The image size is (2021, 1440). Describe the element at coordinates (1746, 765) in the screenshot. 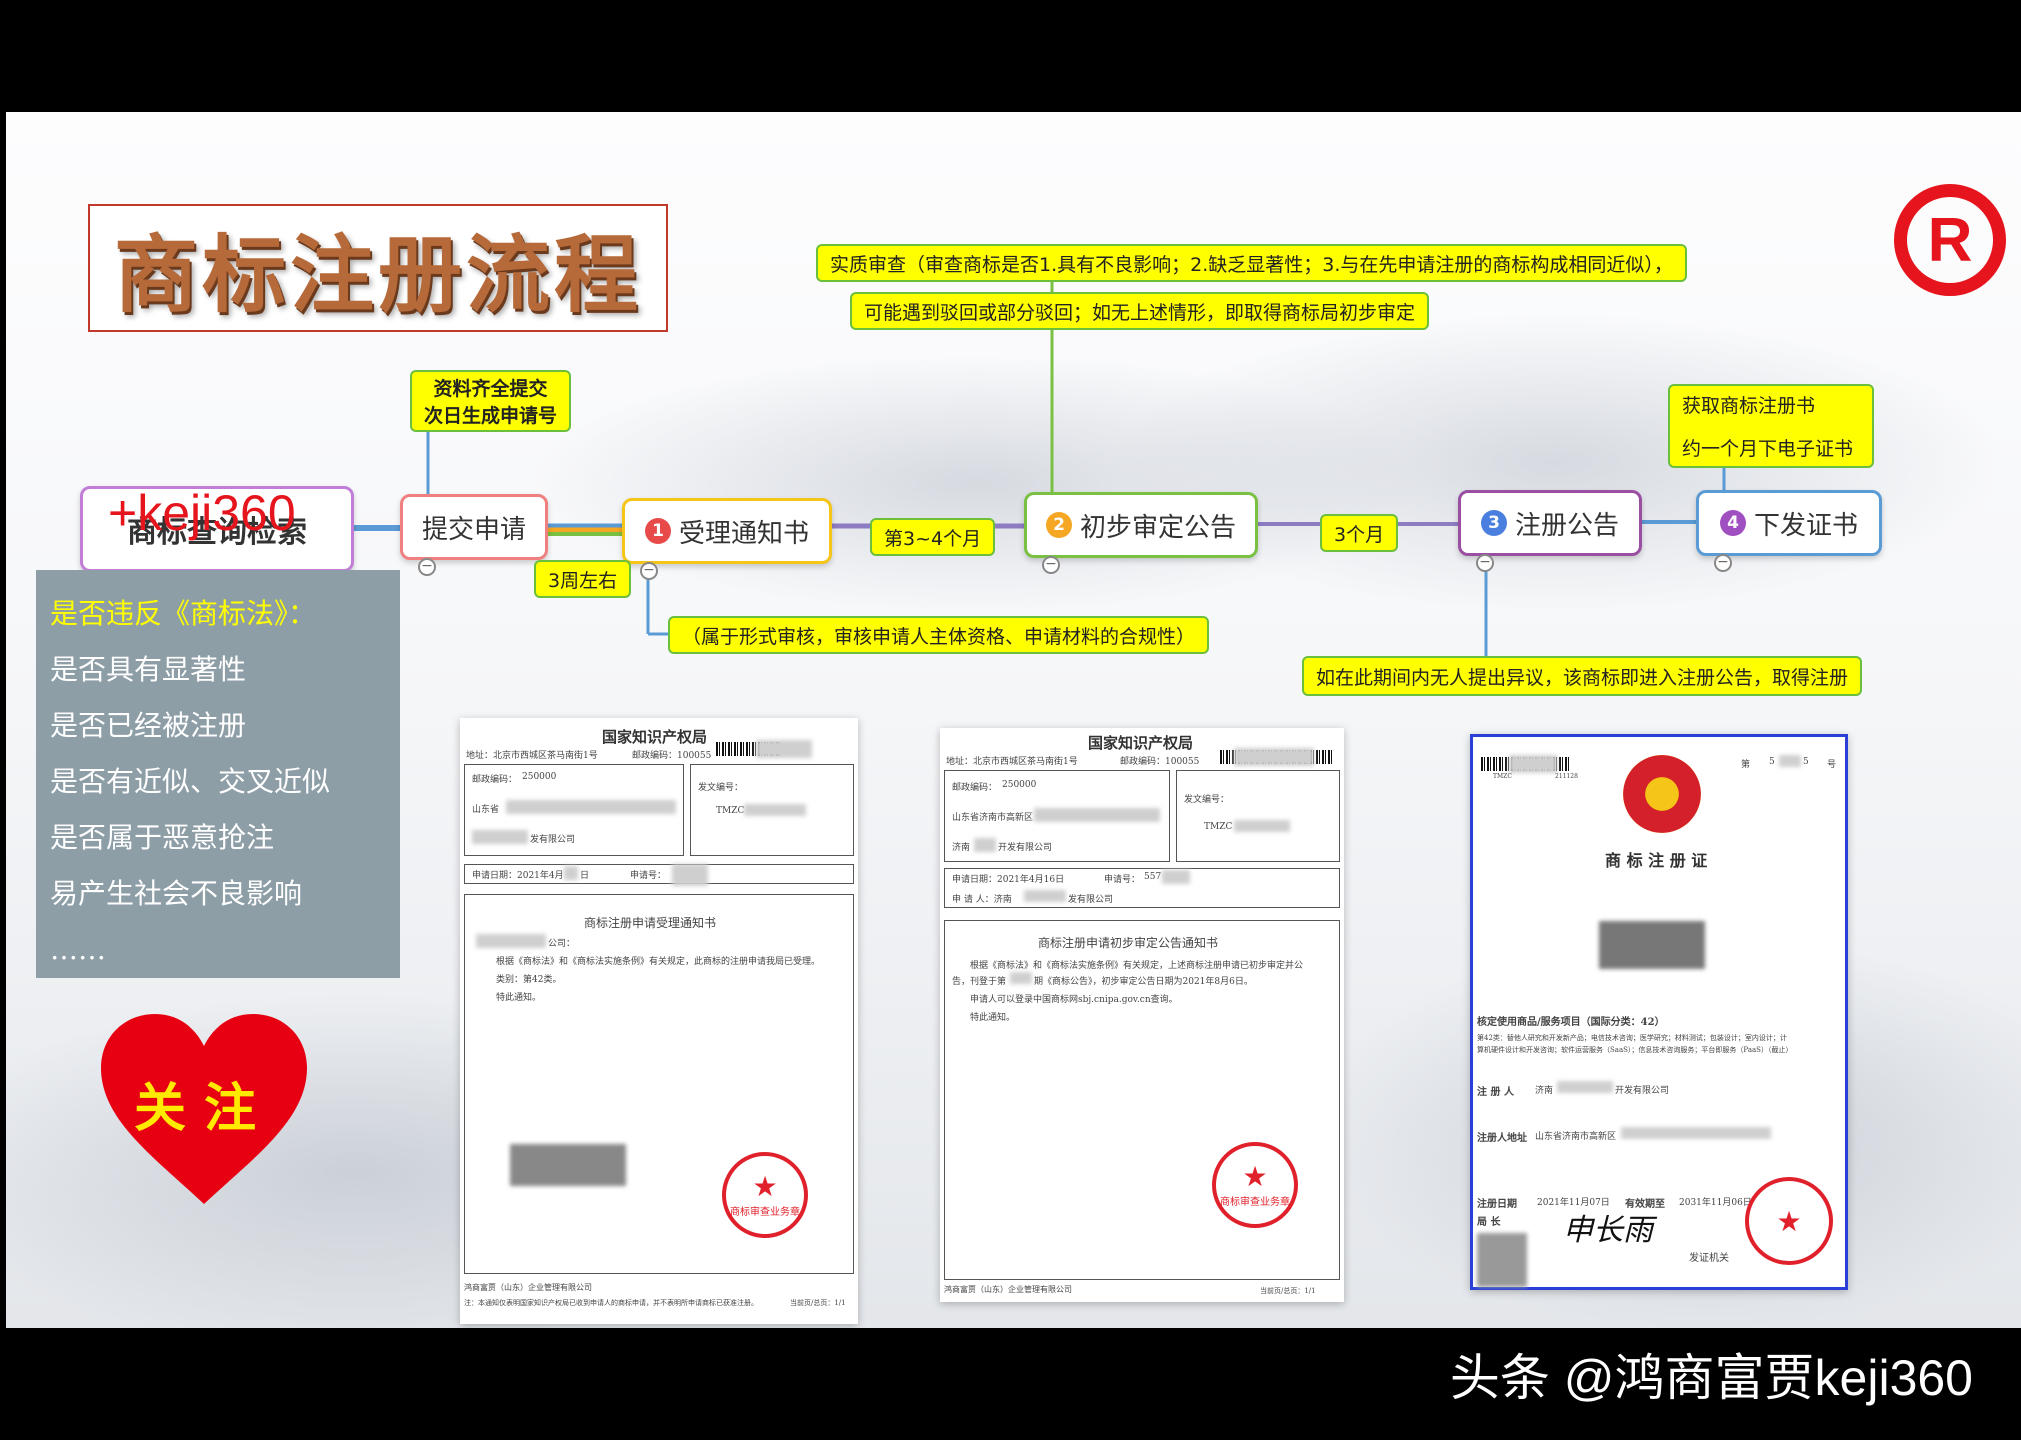

I see `cert-no-label: 第` at that location.